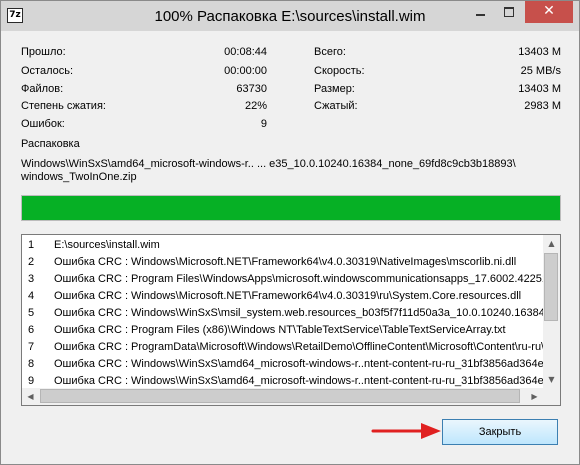 Image resolution: width=580 pixels, height=465 pixels. What do you see at coordinates (31, 330) in the screenshot?
I see `log-row-number: 6` at bounding box center [31, 330].